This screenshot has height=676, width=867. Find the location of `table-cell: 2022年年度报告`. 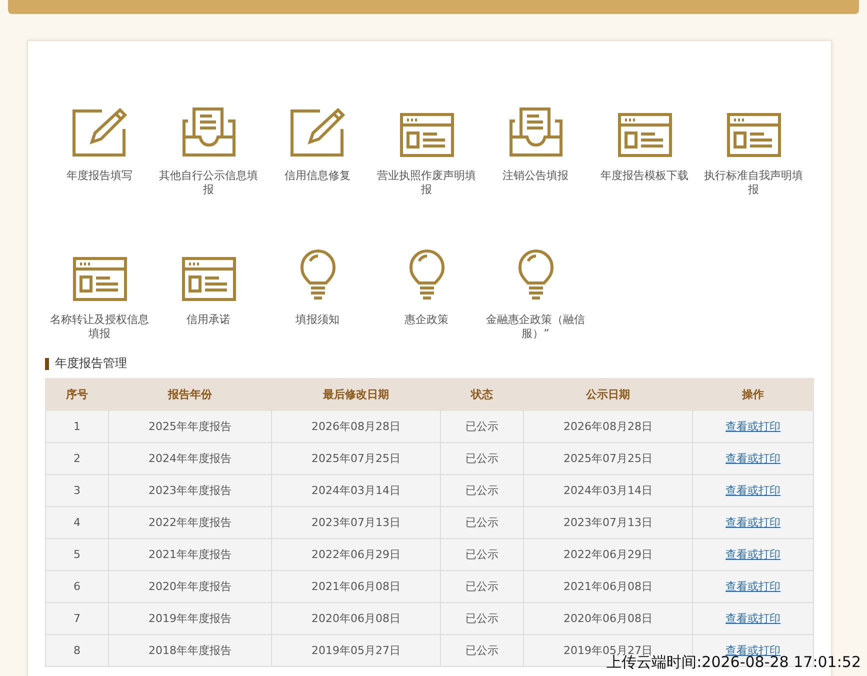

table-cell: 2022年年度报告 is located at coordinates (190, 522).